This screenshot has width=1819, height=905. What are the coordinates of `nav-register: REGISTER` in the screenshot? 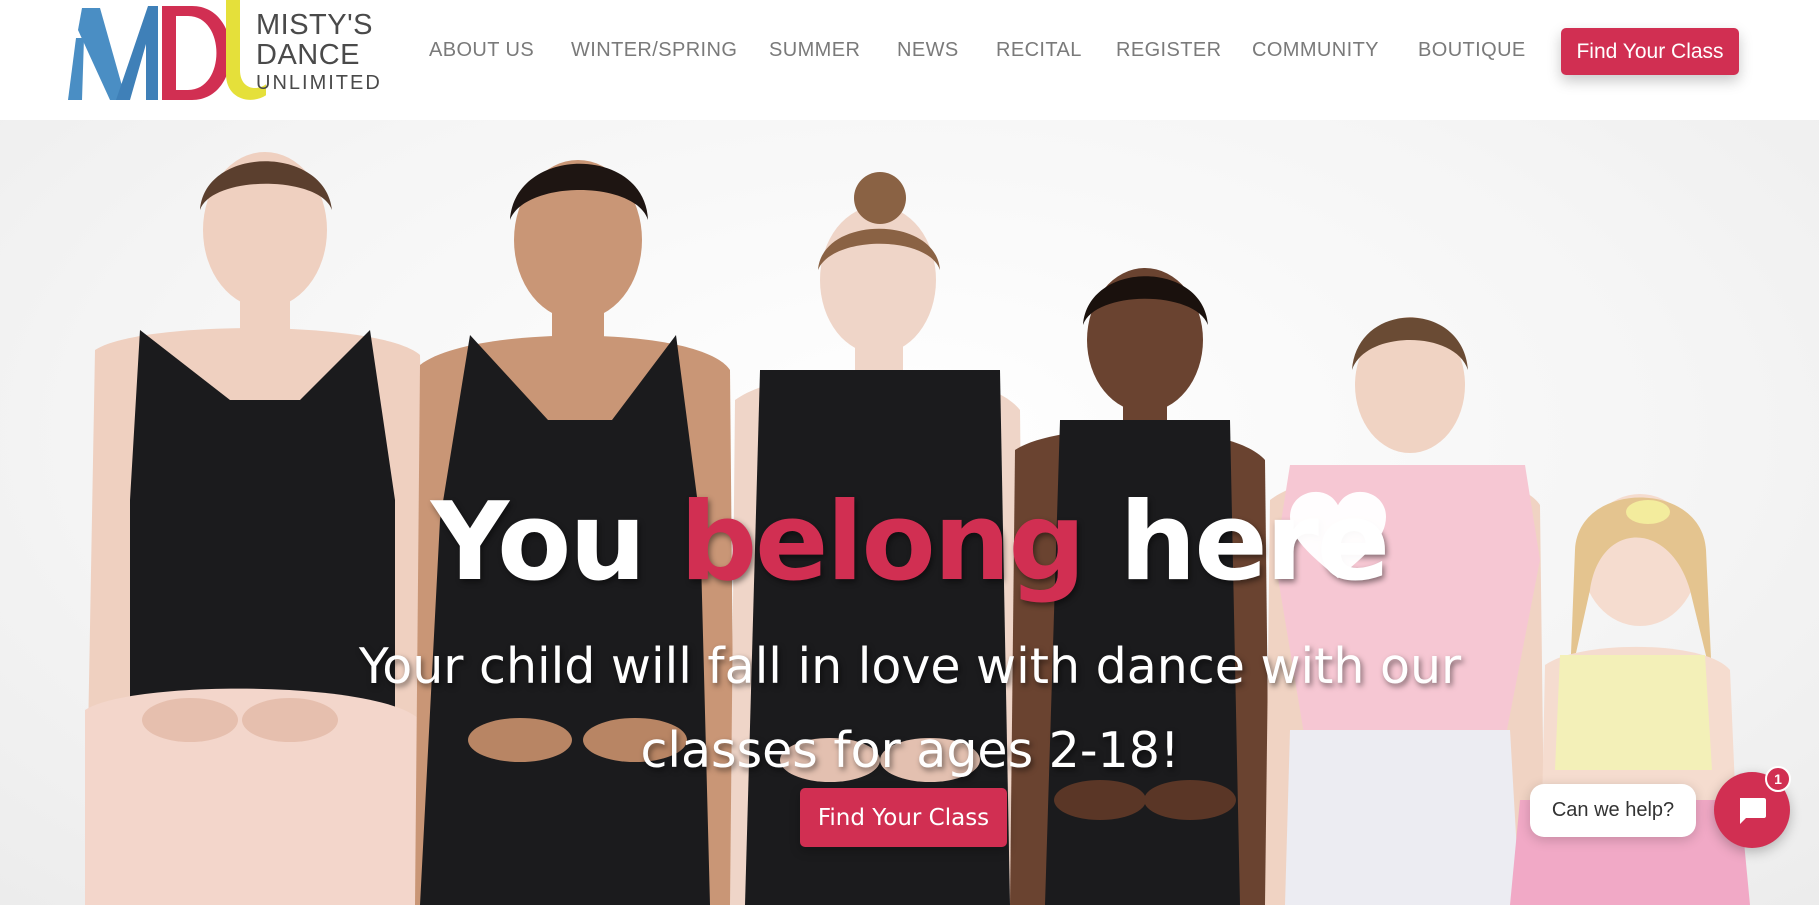 It's located at (1168, 50).